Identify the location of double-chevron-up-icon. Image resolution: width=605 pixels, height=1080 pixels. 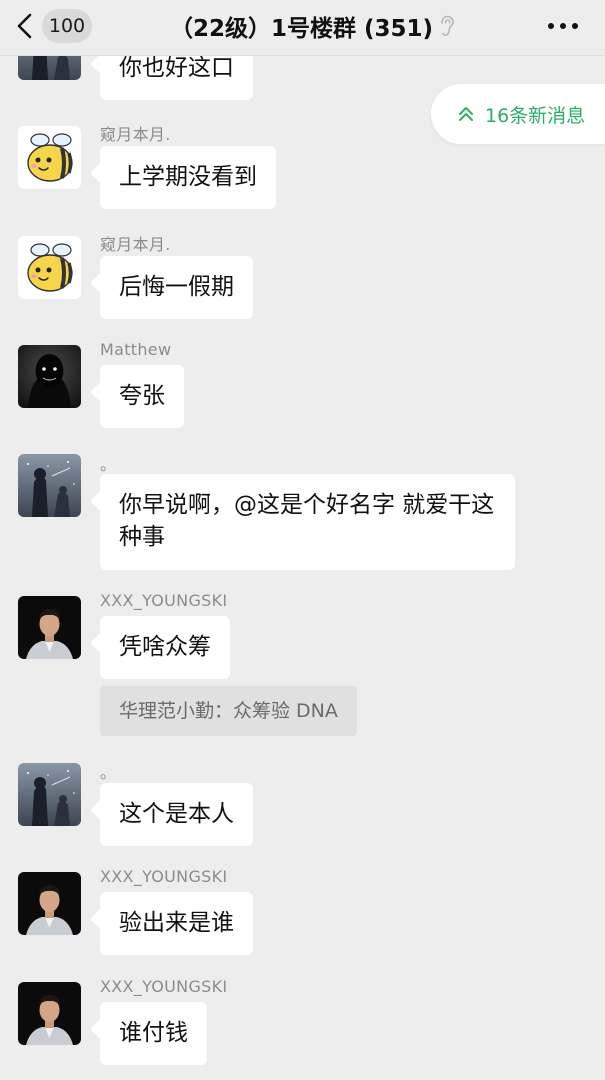
(466, 114).